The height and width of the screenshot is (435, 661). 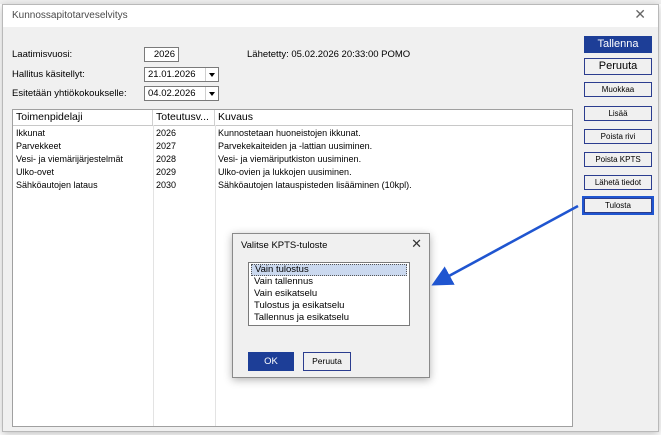 I want to click on annotation-arrow, so click(x=505, y=245).